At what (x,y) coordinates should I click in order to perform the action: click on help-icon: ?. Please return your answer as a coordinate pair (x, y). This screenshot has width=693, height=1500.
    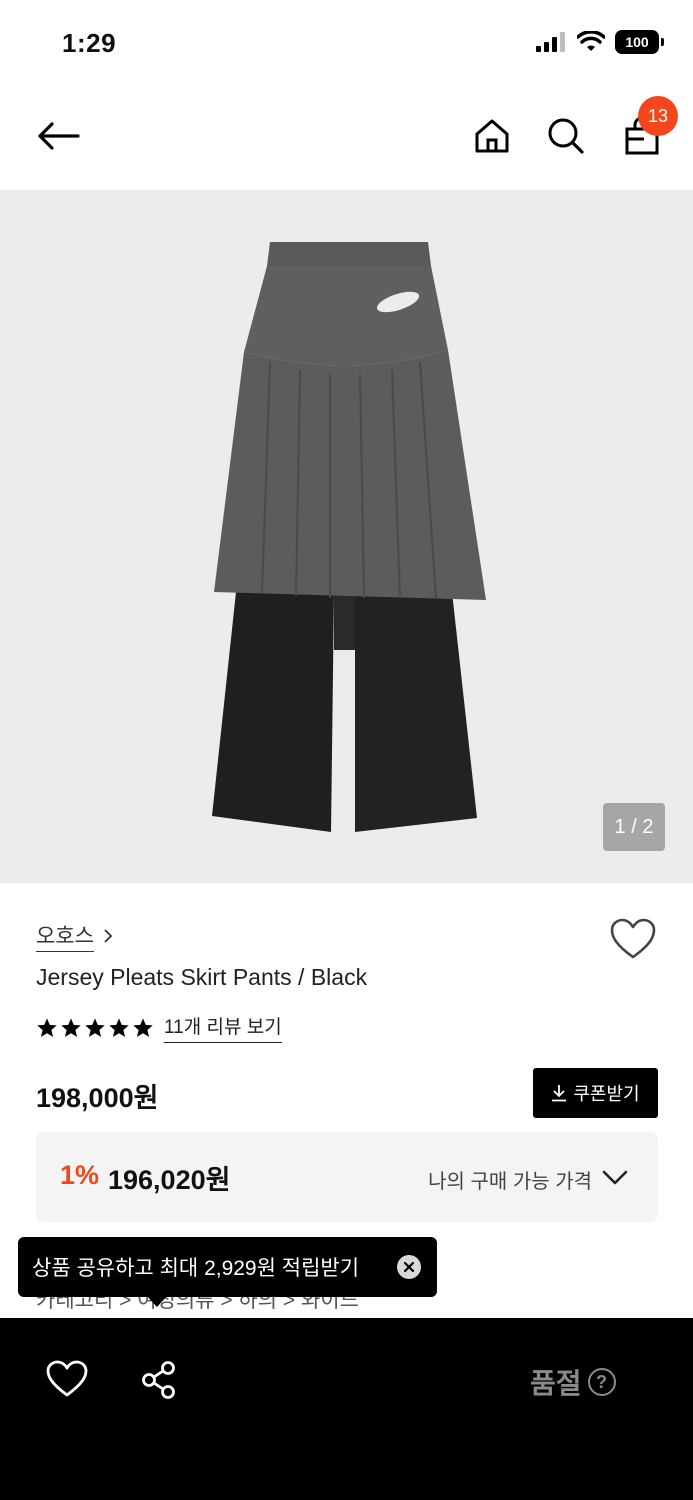
    Looking at the image, I should click on (601, 1382).